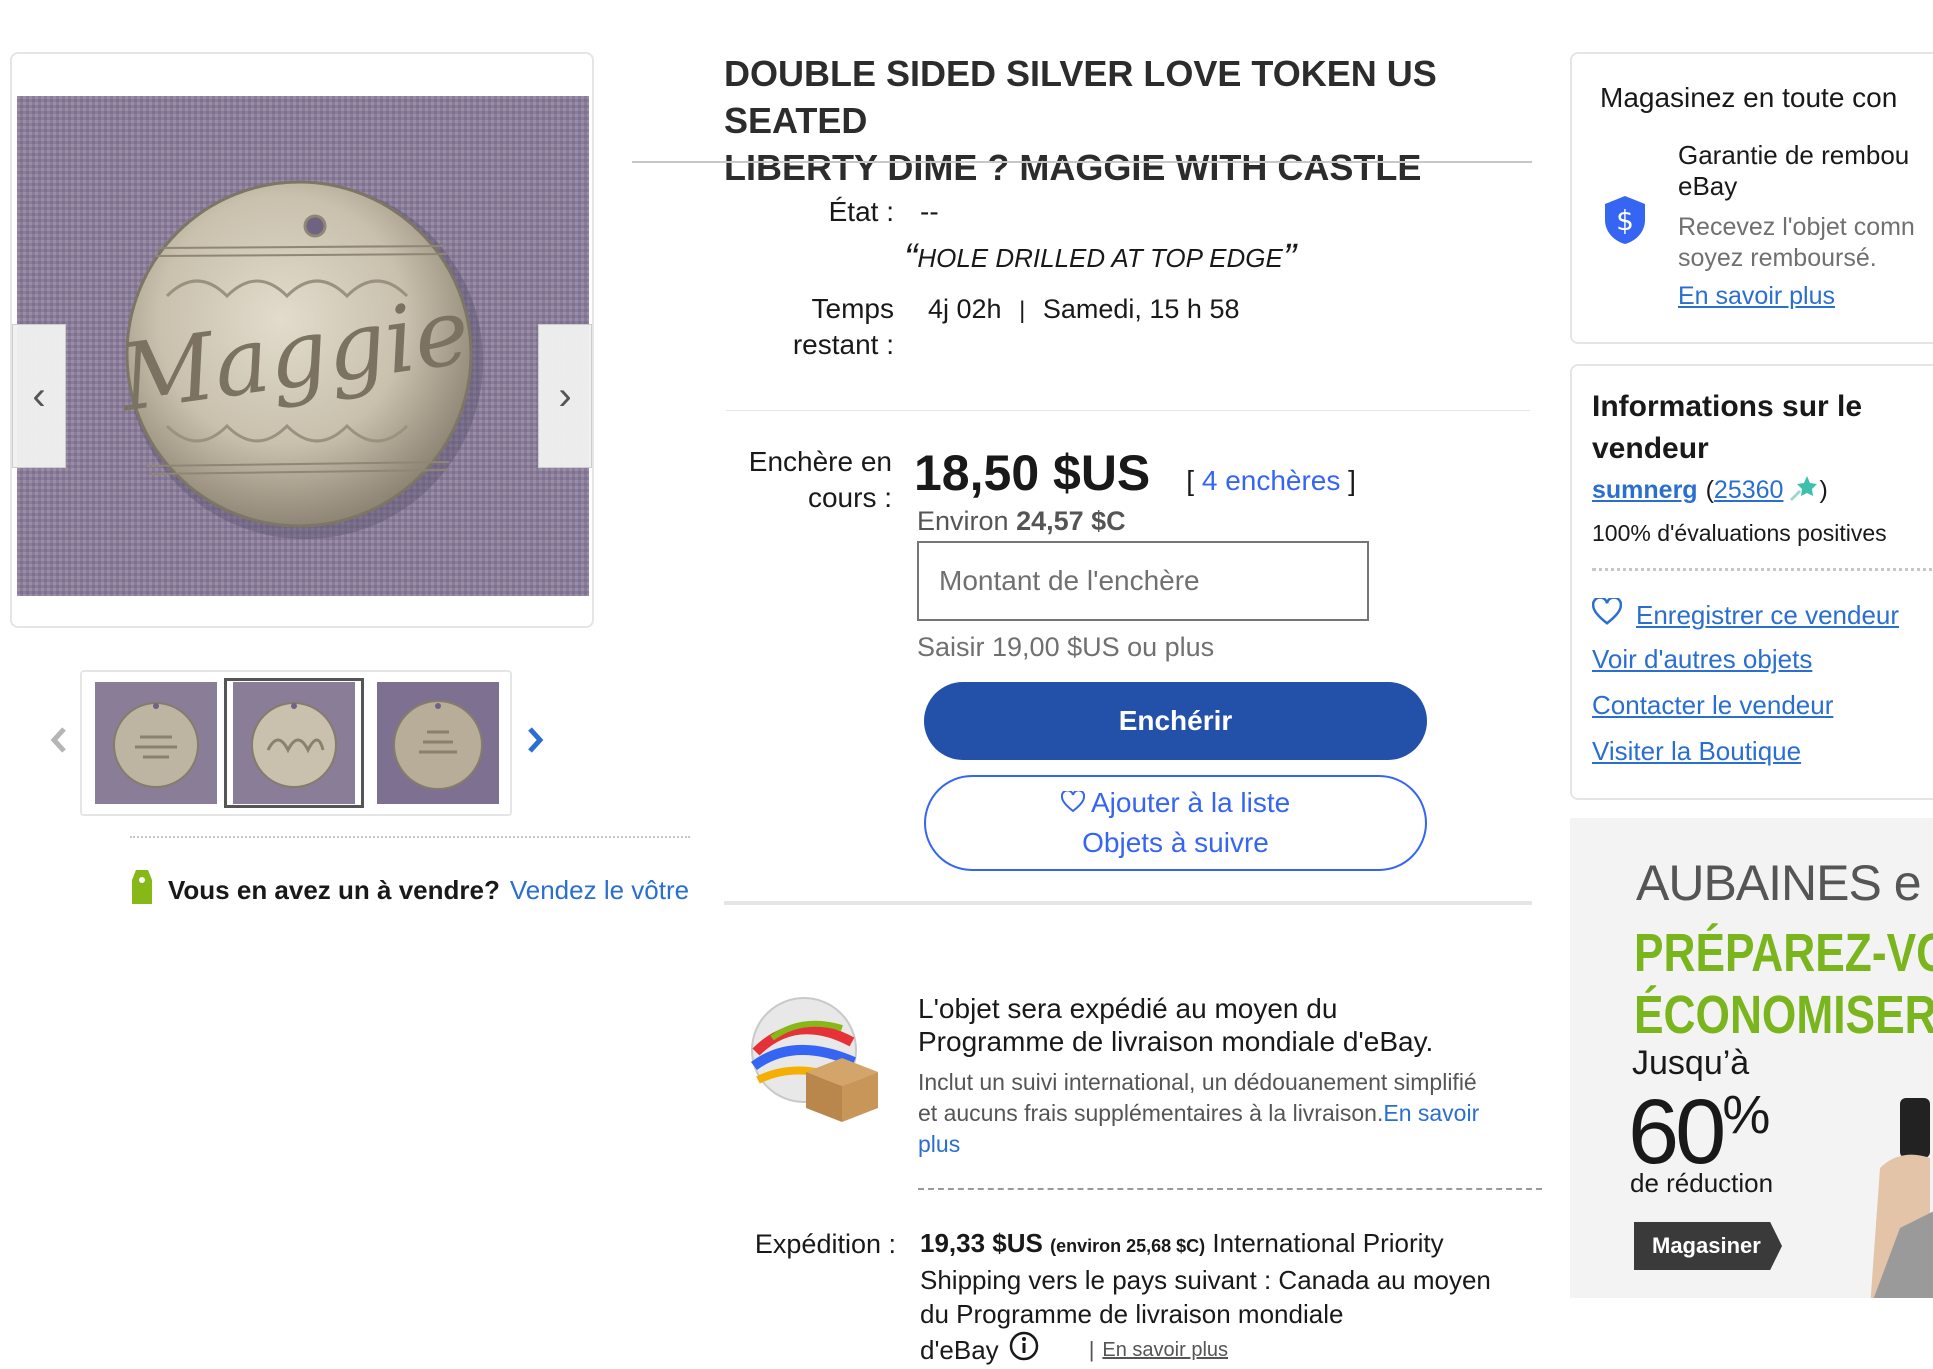 This screenshot has height=1369, width=1933. I want to click on thumbnail-strip, so click(296, 743).